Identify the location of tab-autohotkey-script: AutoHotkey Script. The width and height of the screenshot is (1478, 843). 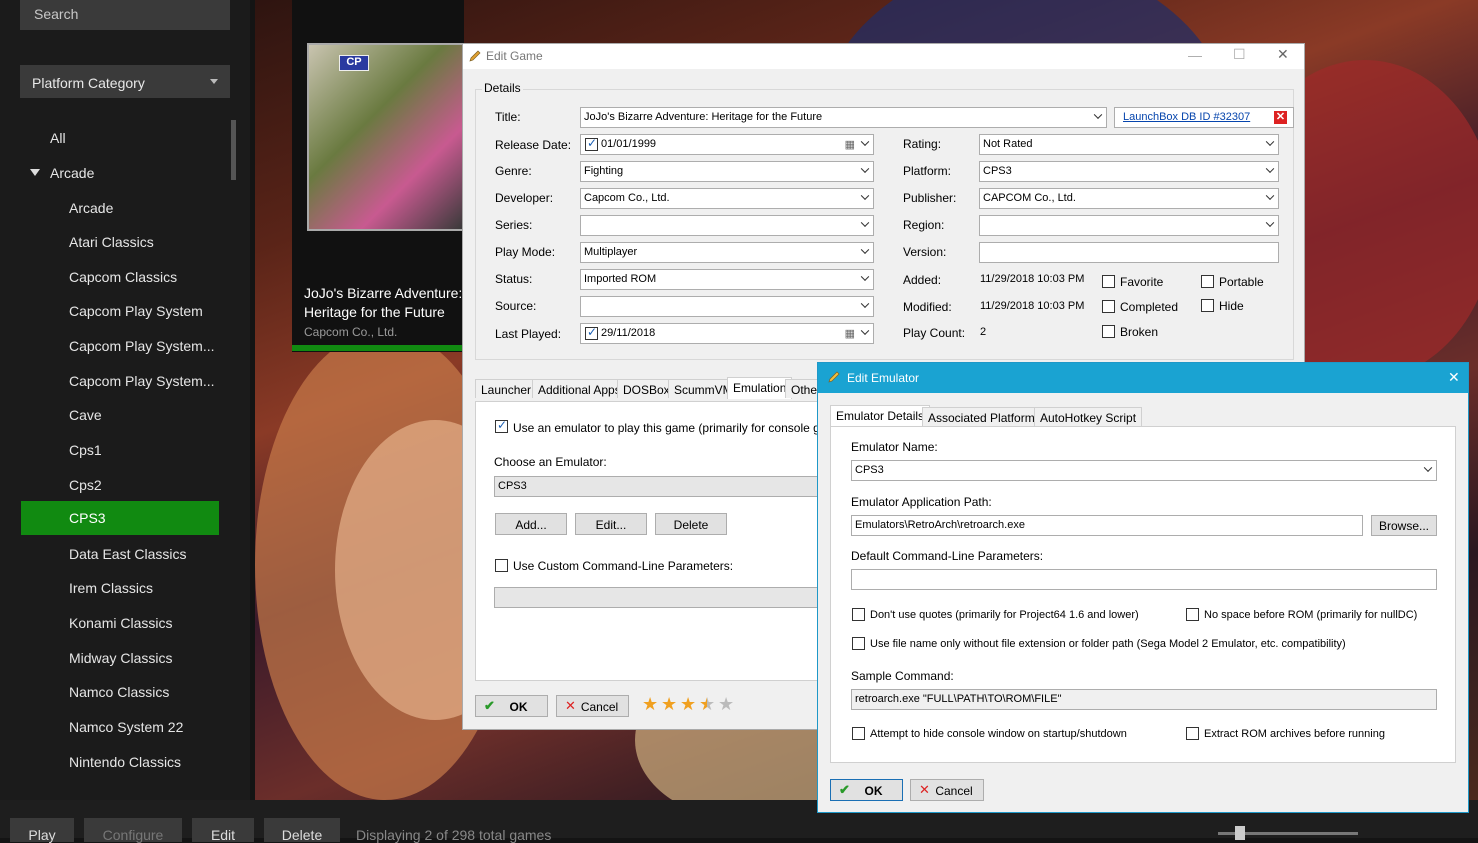
(1088, 416).